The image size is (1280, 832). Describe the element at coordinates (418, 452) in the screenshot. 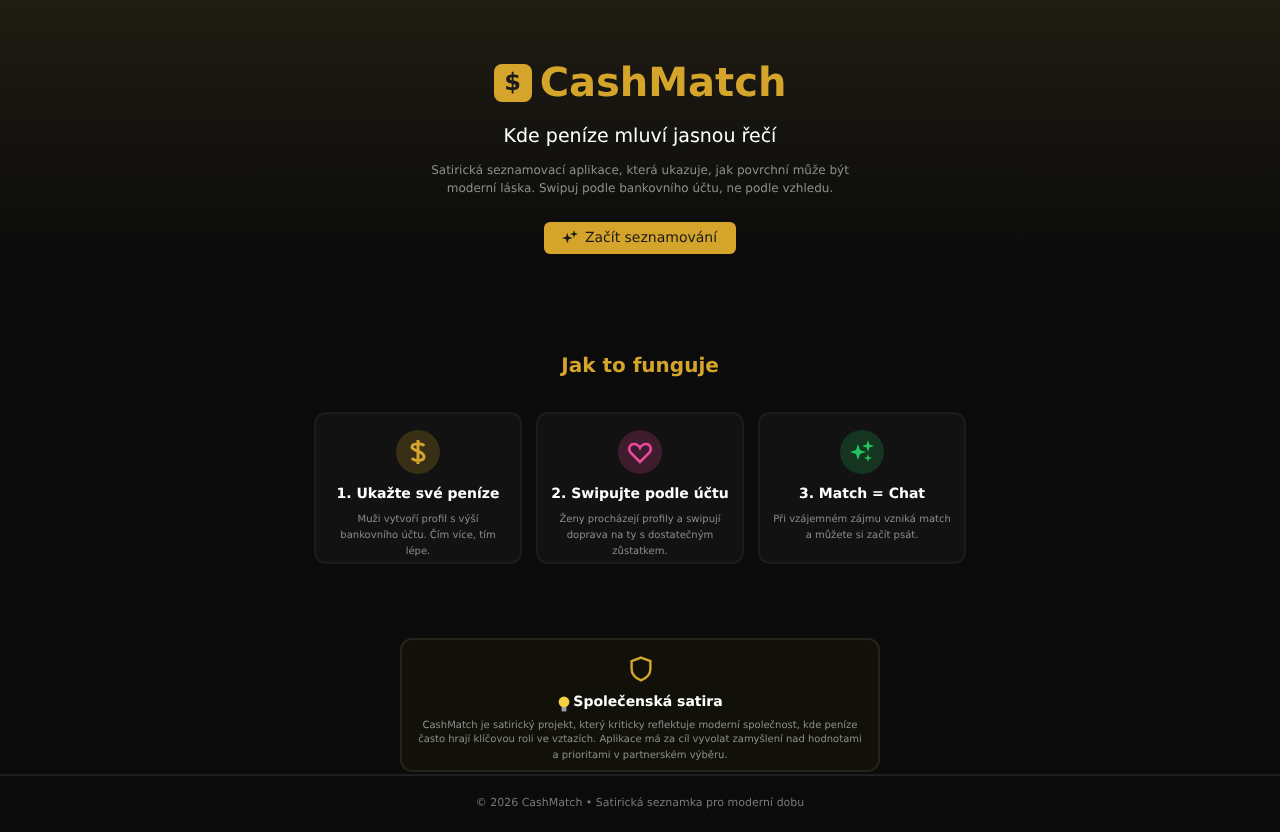

I see `dollar-icon` at that location.